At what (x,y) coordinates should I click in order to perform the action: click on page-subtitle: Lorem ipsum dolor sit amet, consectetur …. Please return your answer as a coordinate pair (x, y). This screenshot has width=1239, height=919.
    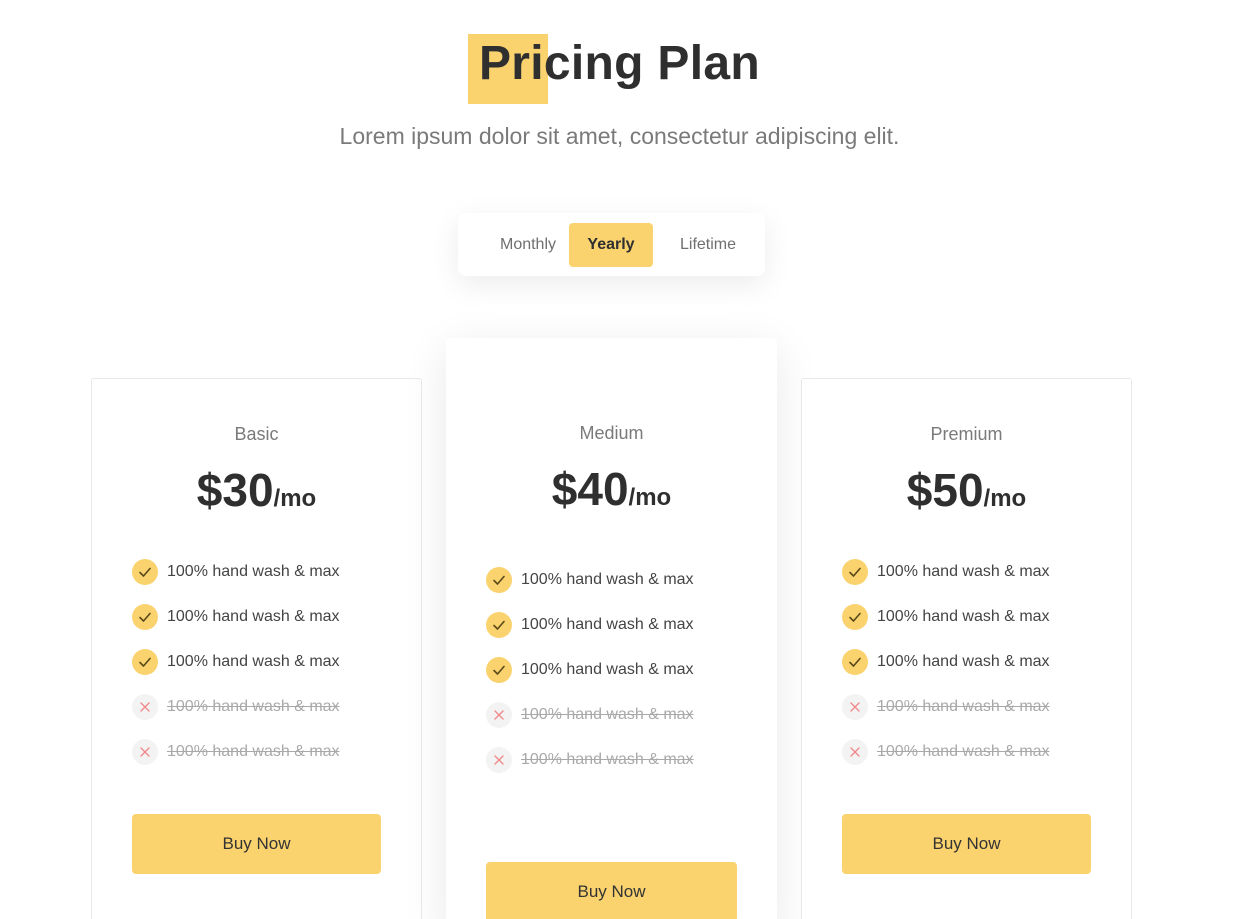
    Looking at the image, I should click on (619, 136).